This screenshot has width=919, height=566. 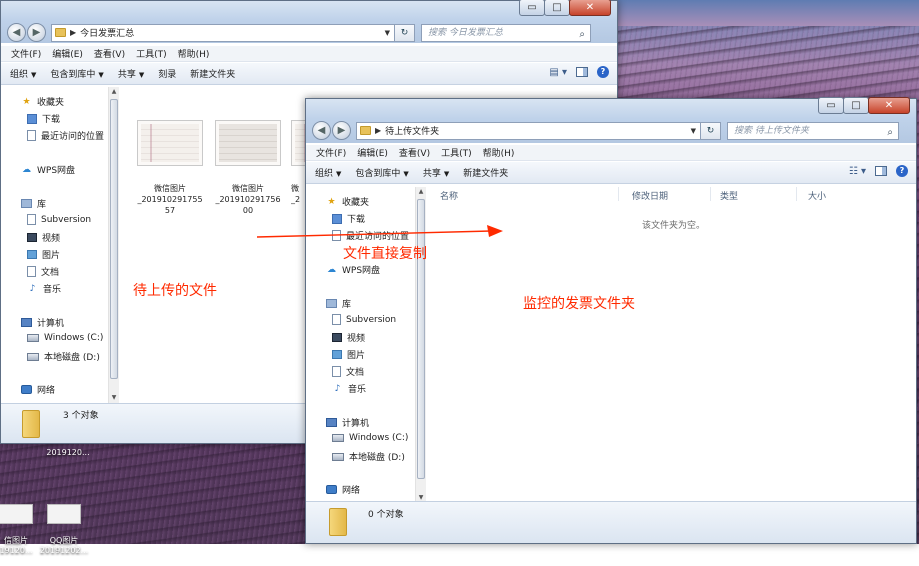 What do you see at coordinates (167, 73) in the screenshot?
I see `burn-button: 刻录` at bounding box center [167, 73].